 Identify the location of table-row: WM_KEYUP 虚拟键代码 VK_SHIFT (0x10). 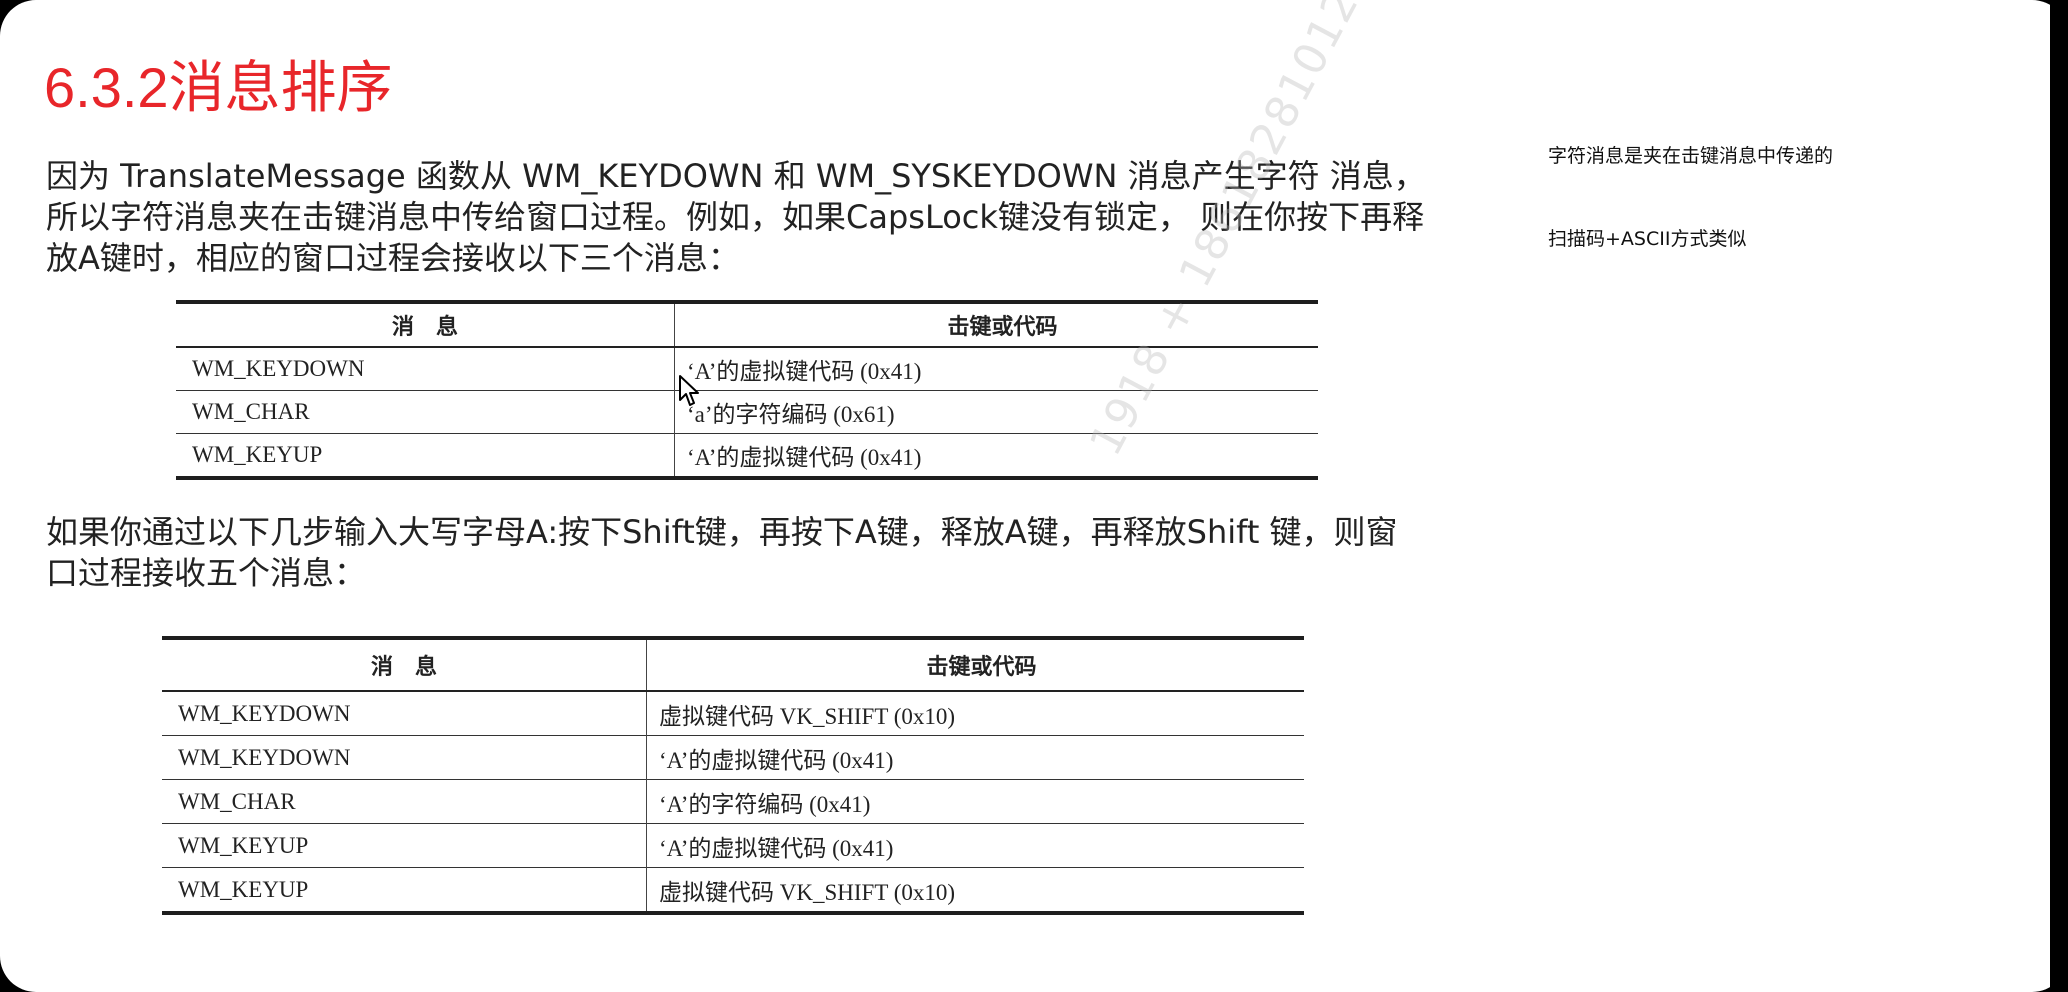
(733, 890).